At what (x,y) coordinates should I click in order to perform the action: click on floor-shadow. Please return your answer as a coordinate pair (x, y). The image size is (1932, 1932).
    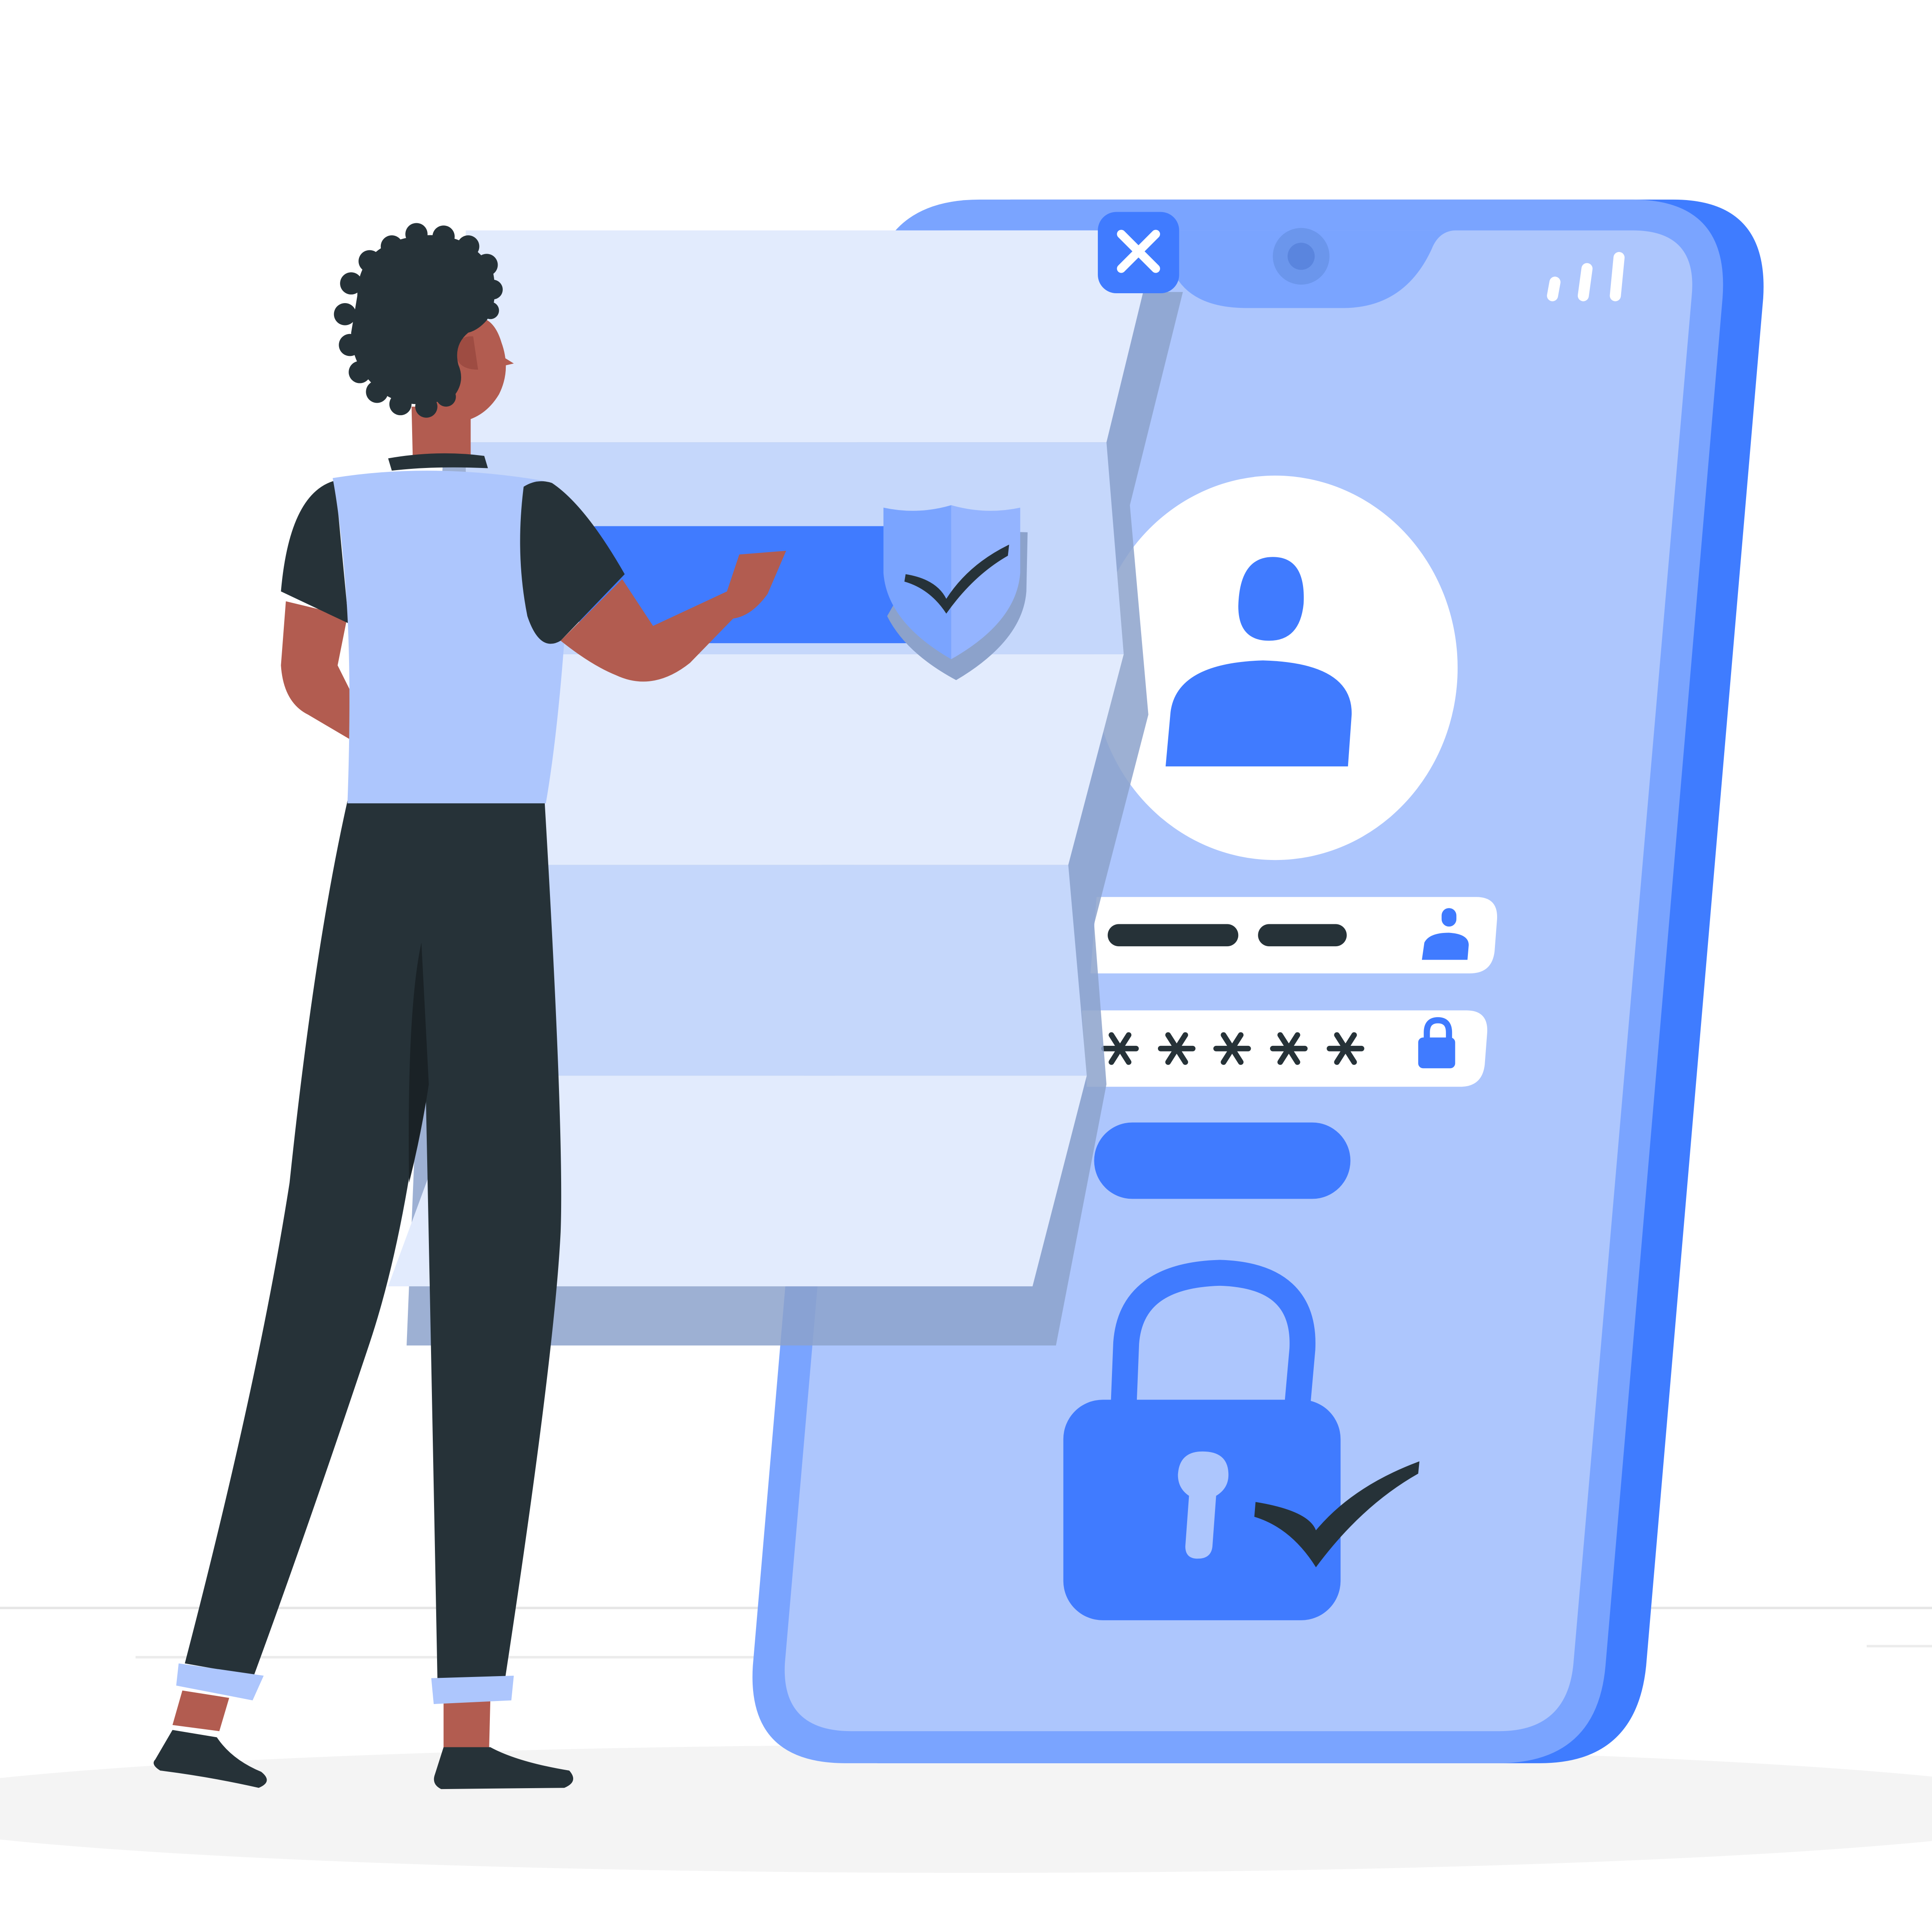
    Looking at the image, I should click on (966, 1808).